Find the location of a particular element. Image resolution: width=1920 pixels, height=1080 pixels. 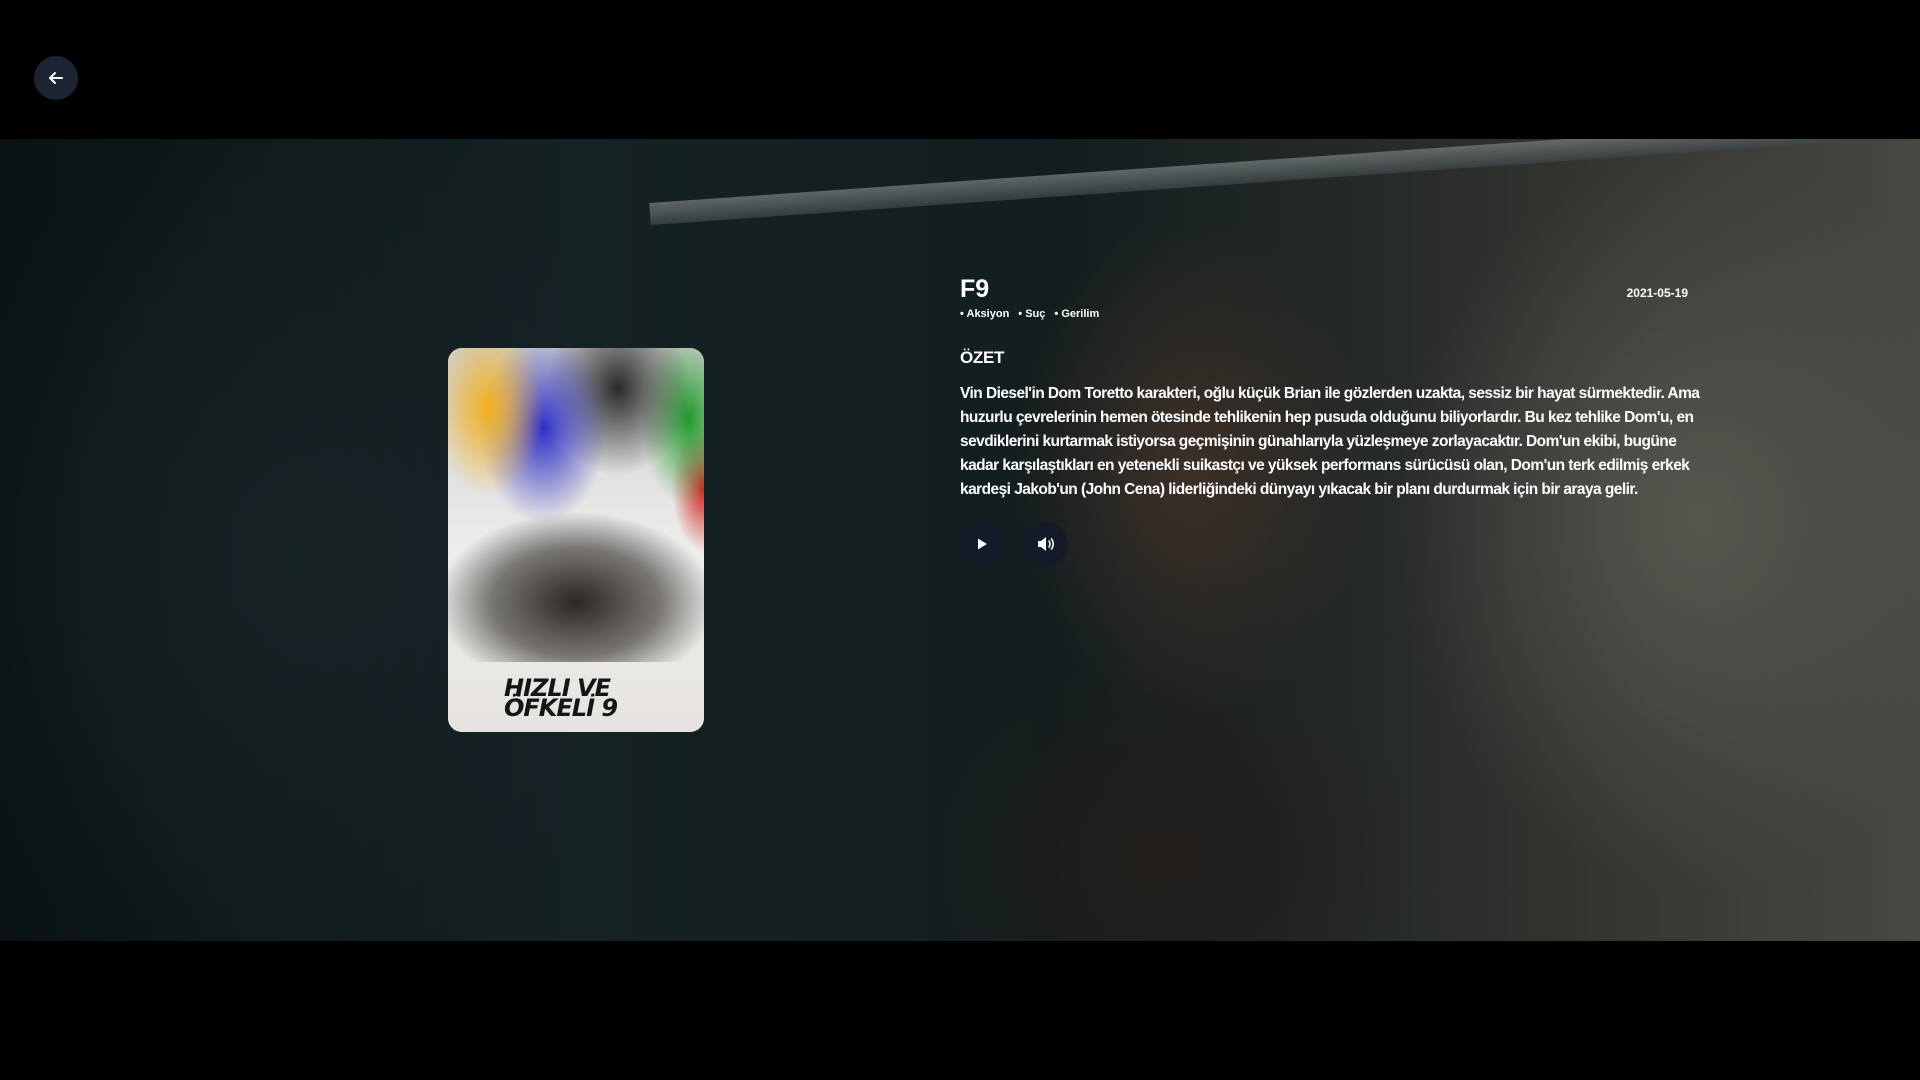

genre-tag: Suç is located at coordinates (1031, 314).